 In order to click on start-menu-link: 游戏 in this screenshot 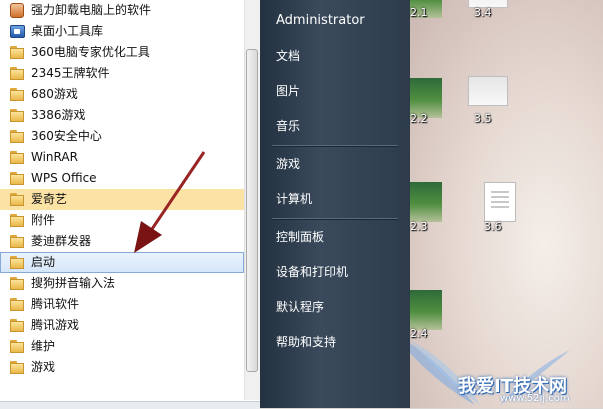, I will do `click(335, 164)`.